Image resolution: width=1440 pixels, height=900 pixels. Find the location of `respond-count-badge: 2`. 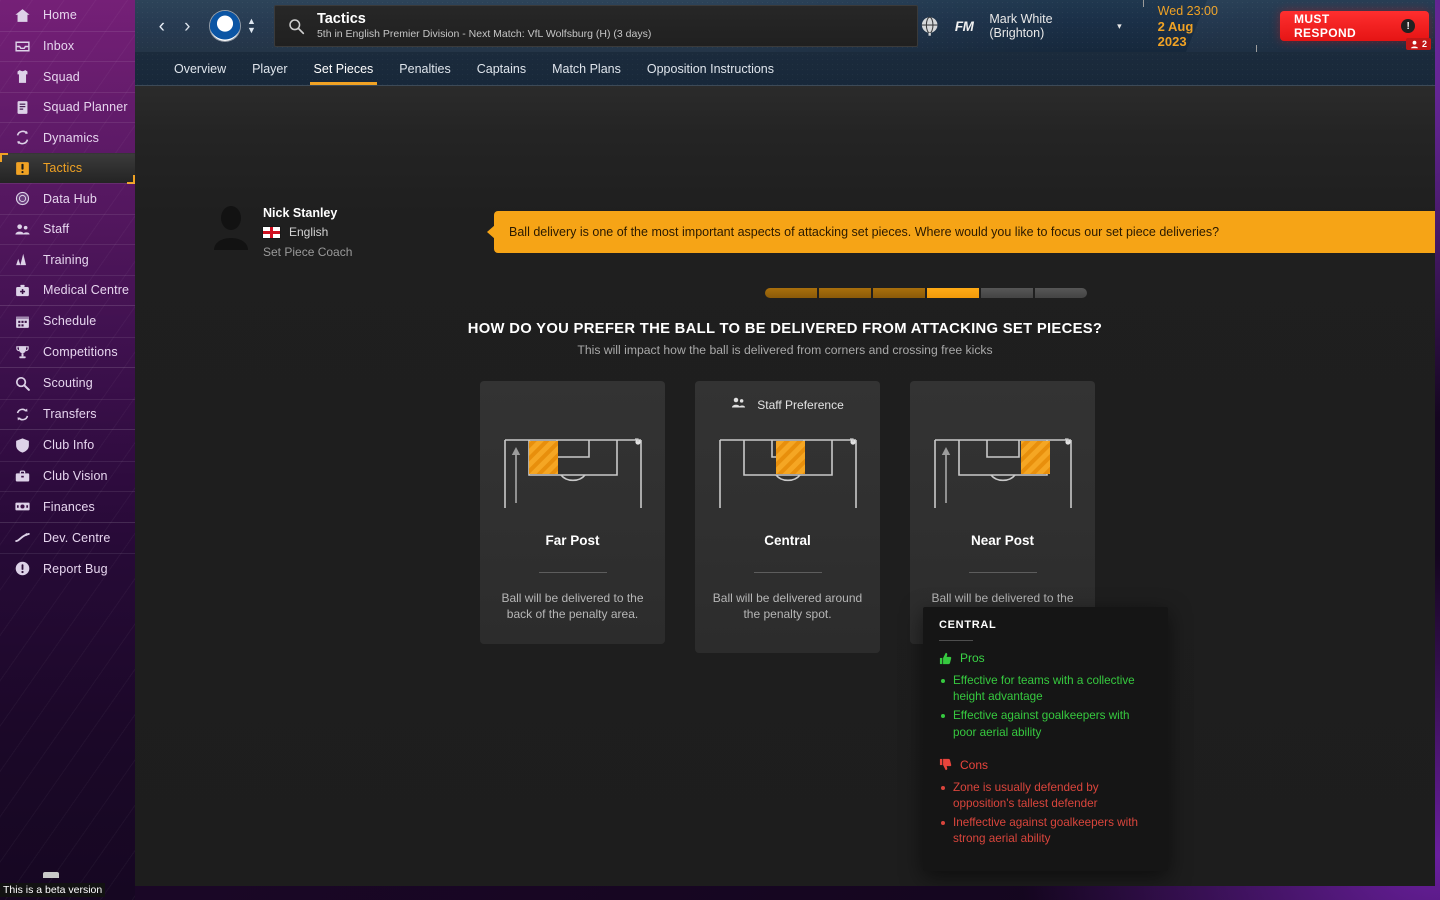

respond-count-badge: 2 is located at coordinates (1418, 44).